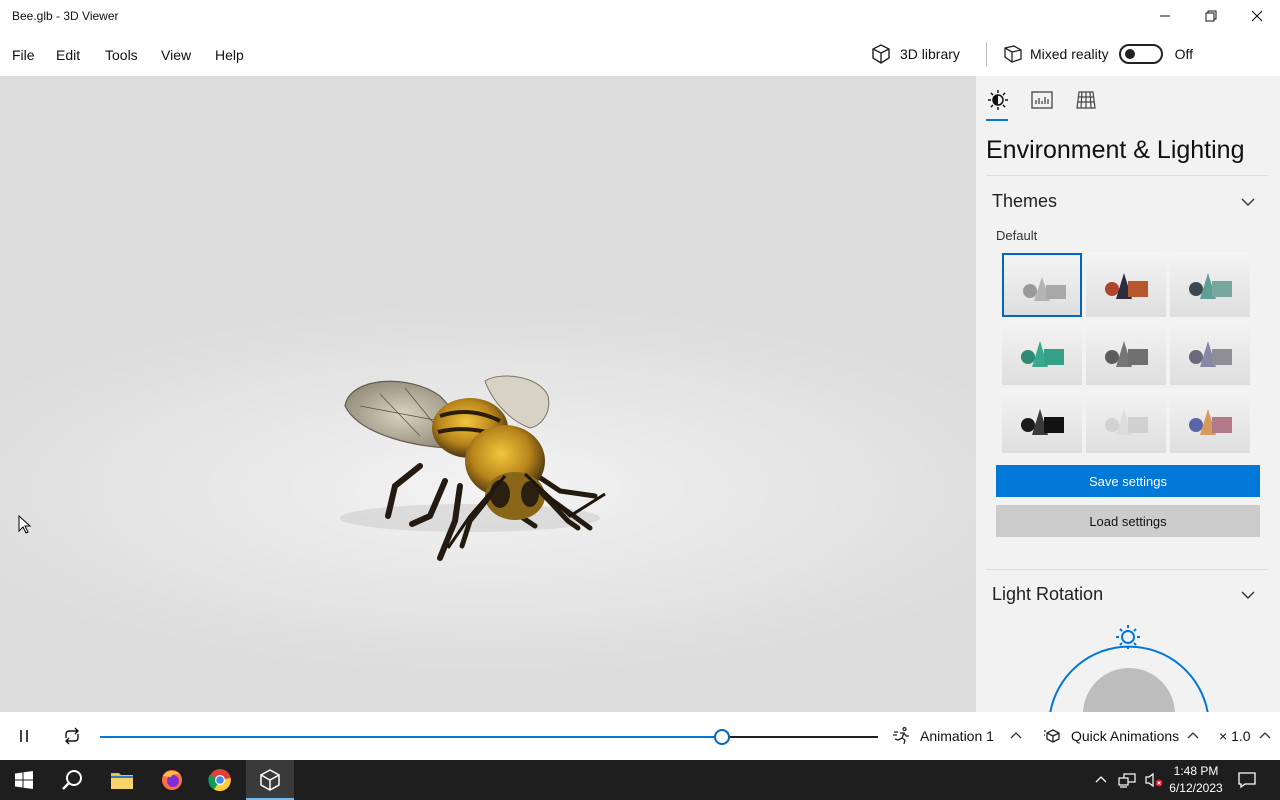 This screenshot has width=1280, height=800. I want to click on quick-animation-icon, so click(1052, 736).